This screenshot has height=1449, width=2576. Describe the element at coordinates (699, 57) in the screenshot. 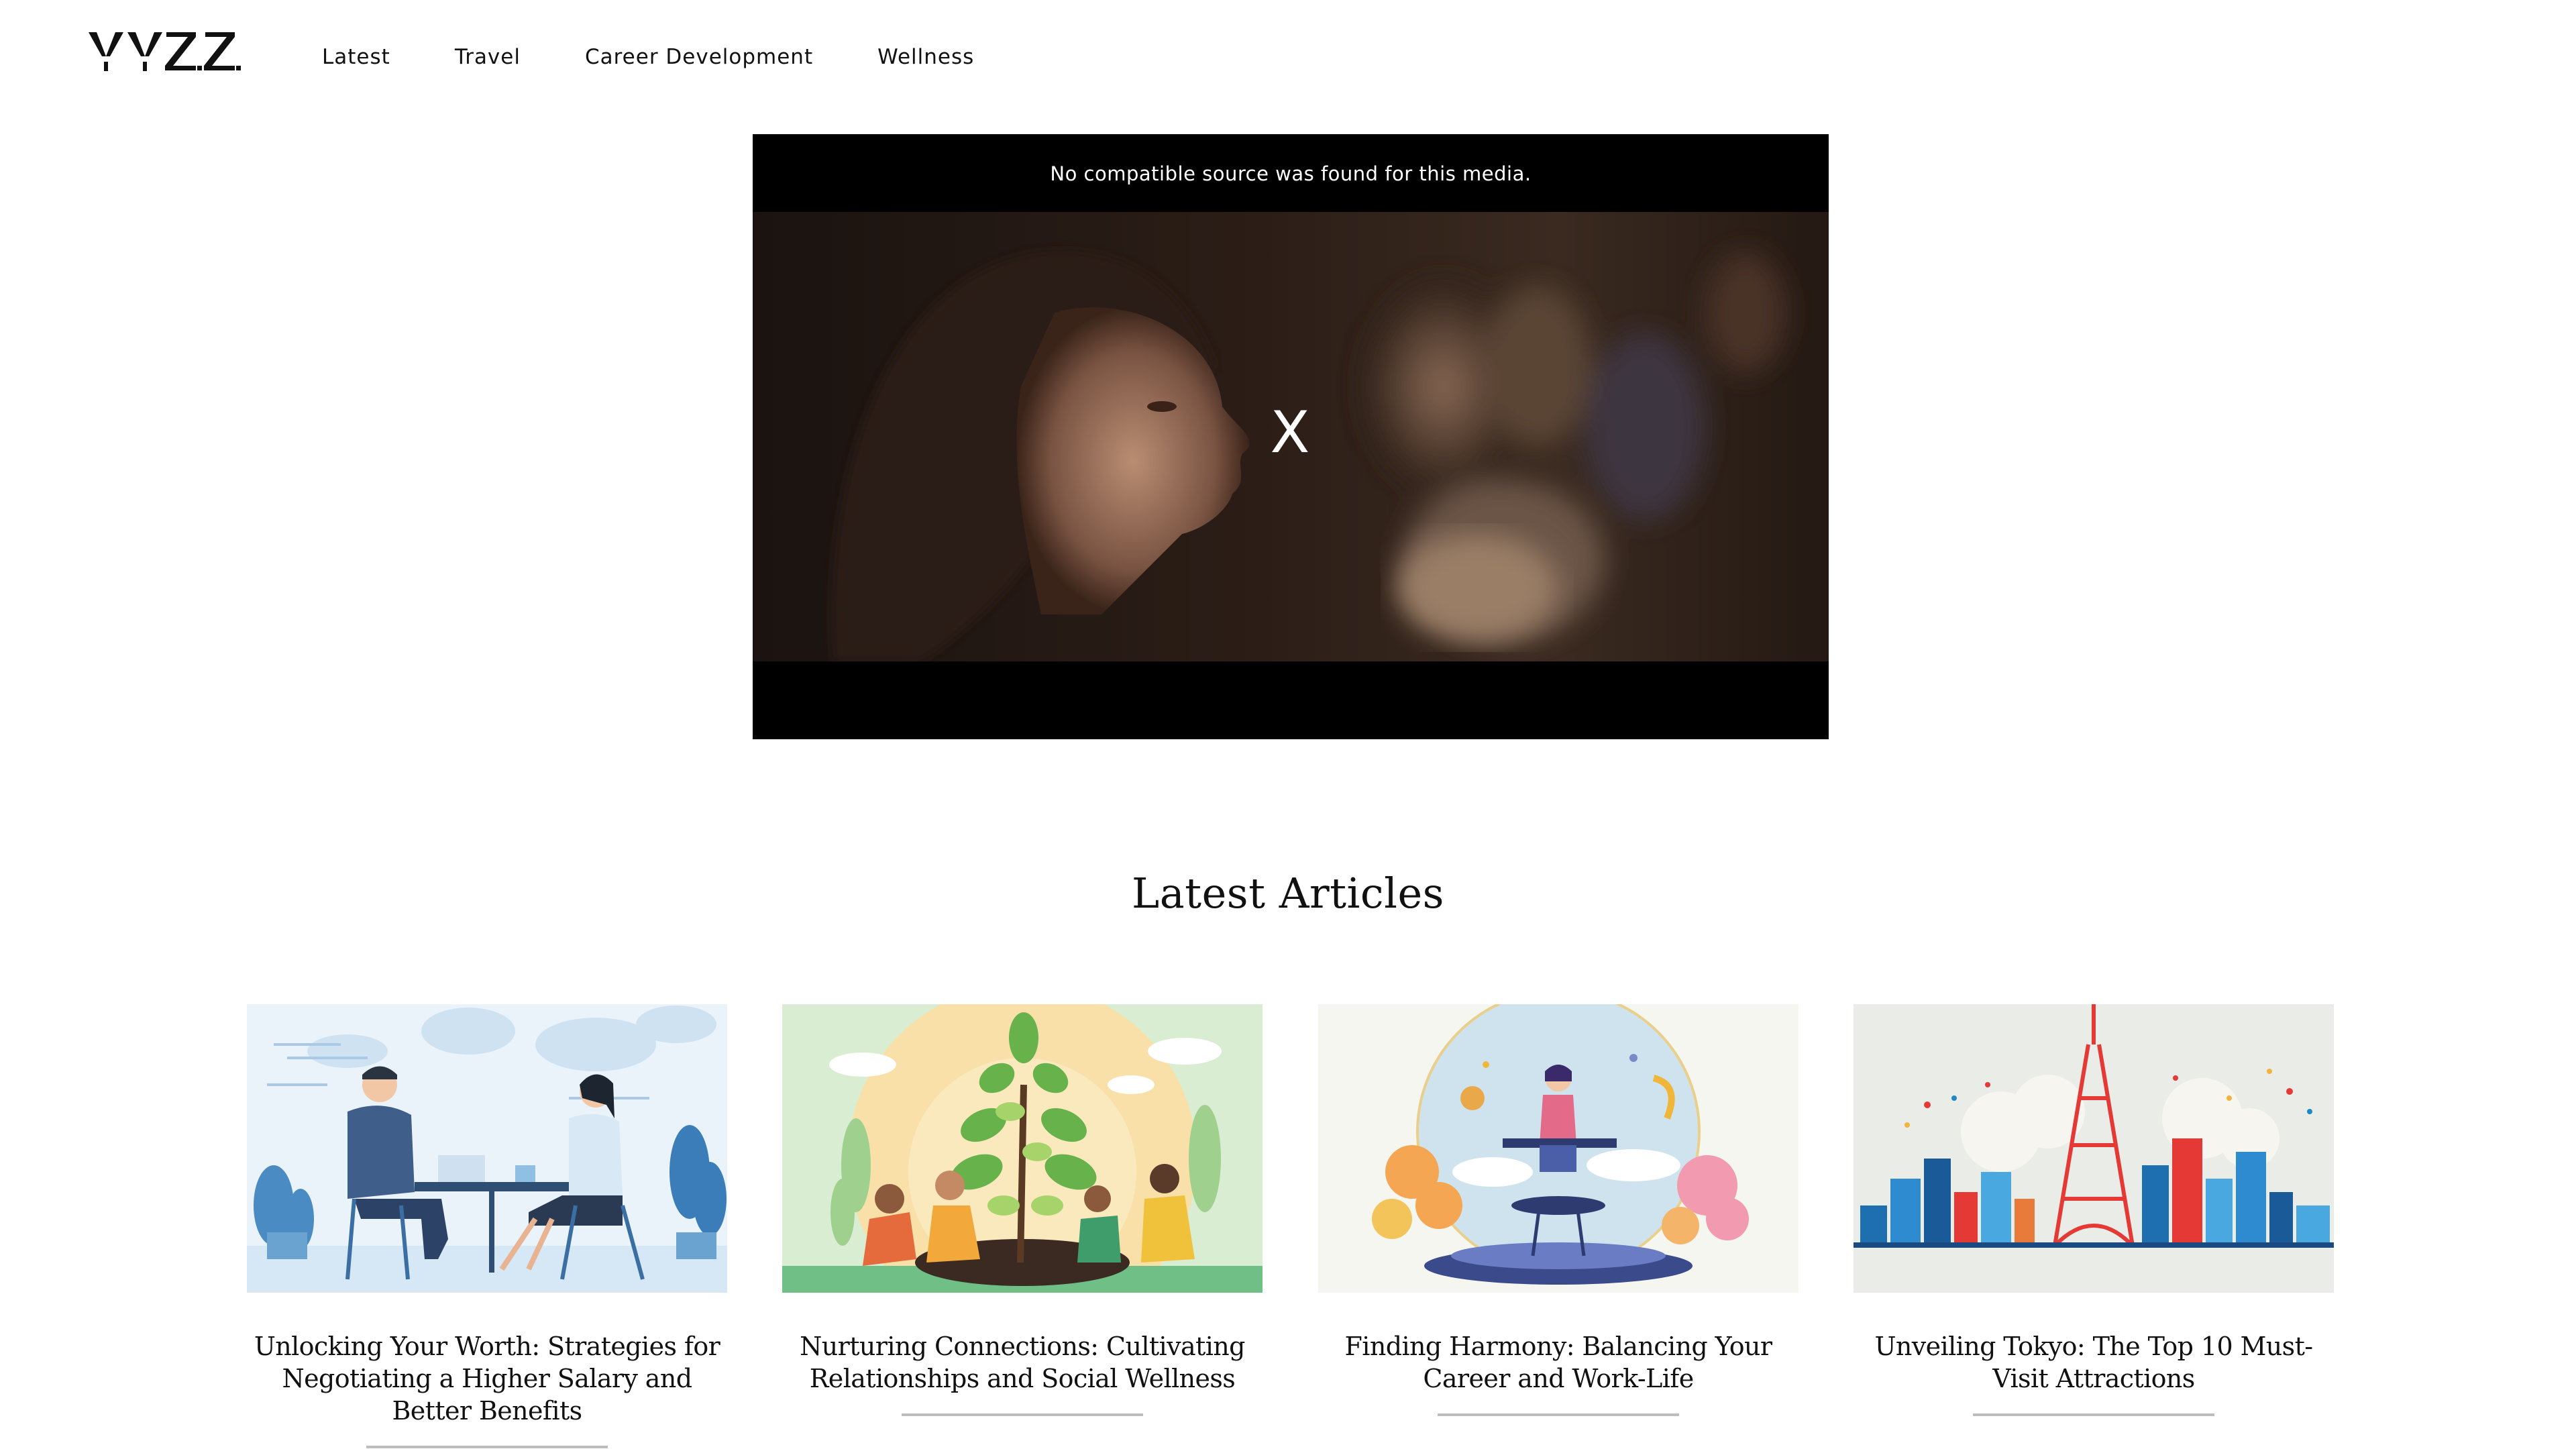

I see `nav-career-development: Career Development` at that location.